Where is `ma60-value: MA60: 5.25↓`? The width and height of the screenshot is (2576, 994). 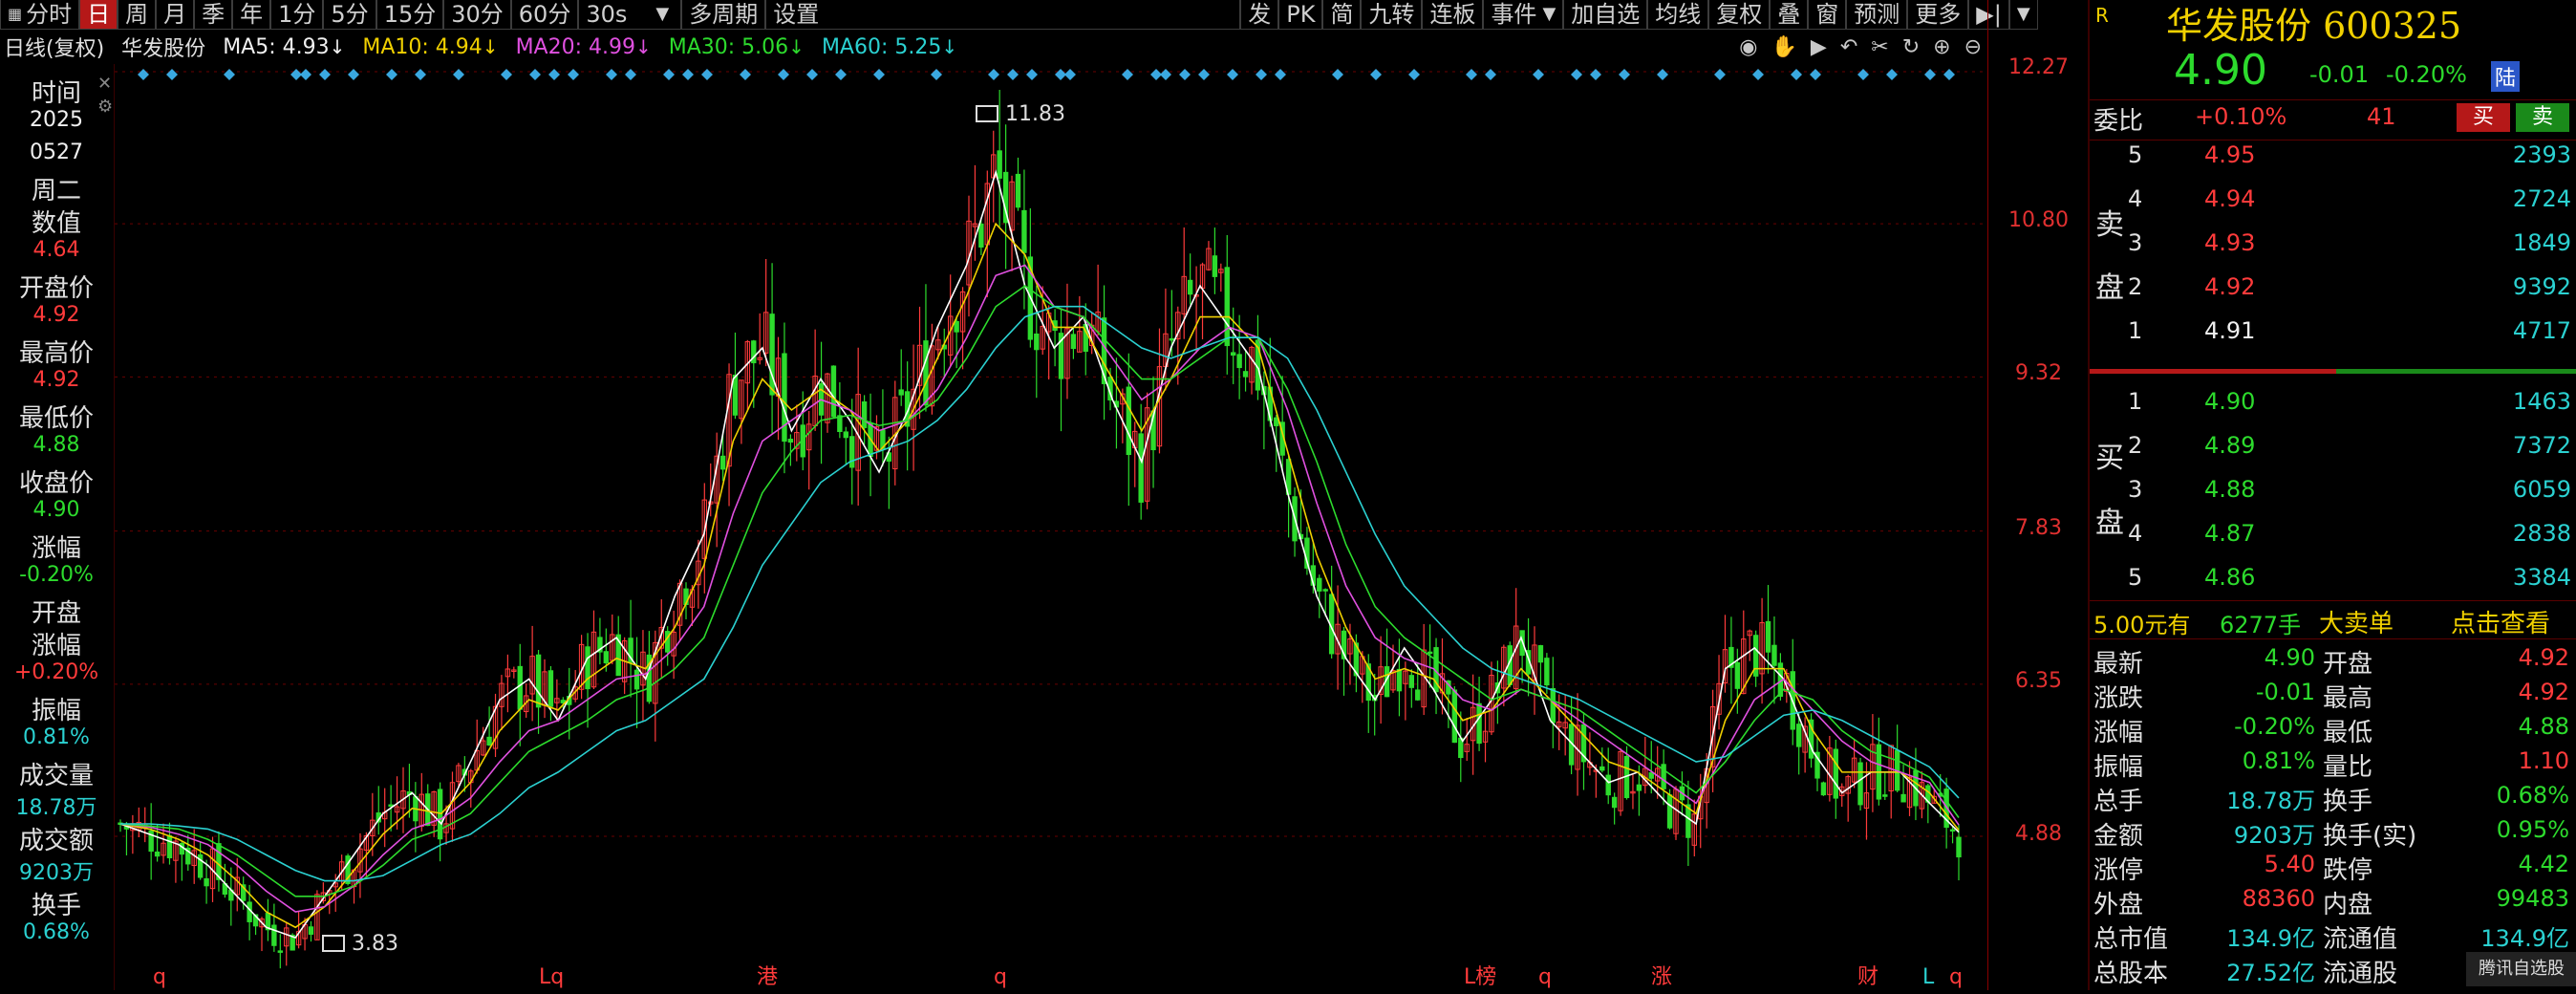 ma60-value: MA60: 5.25↓ is located at coordinates (889, 46).